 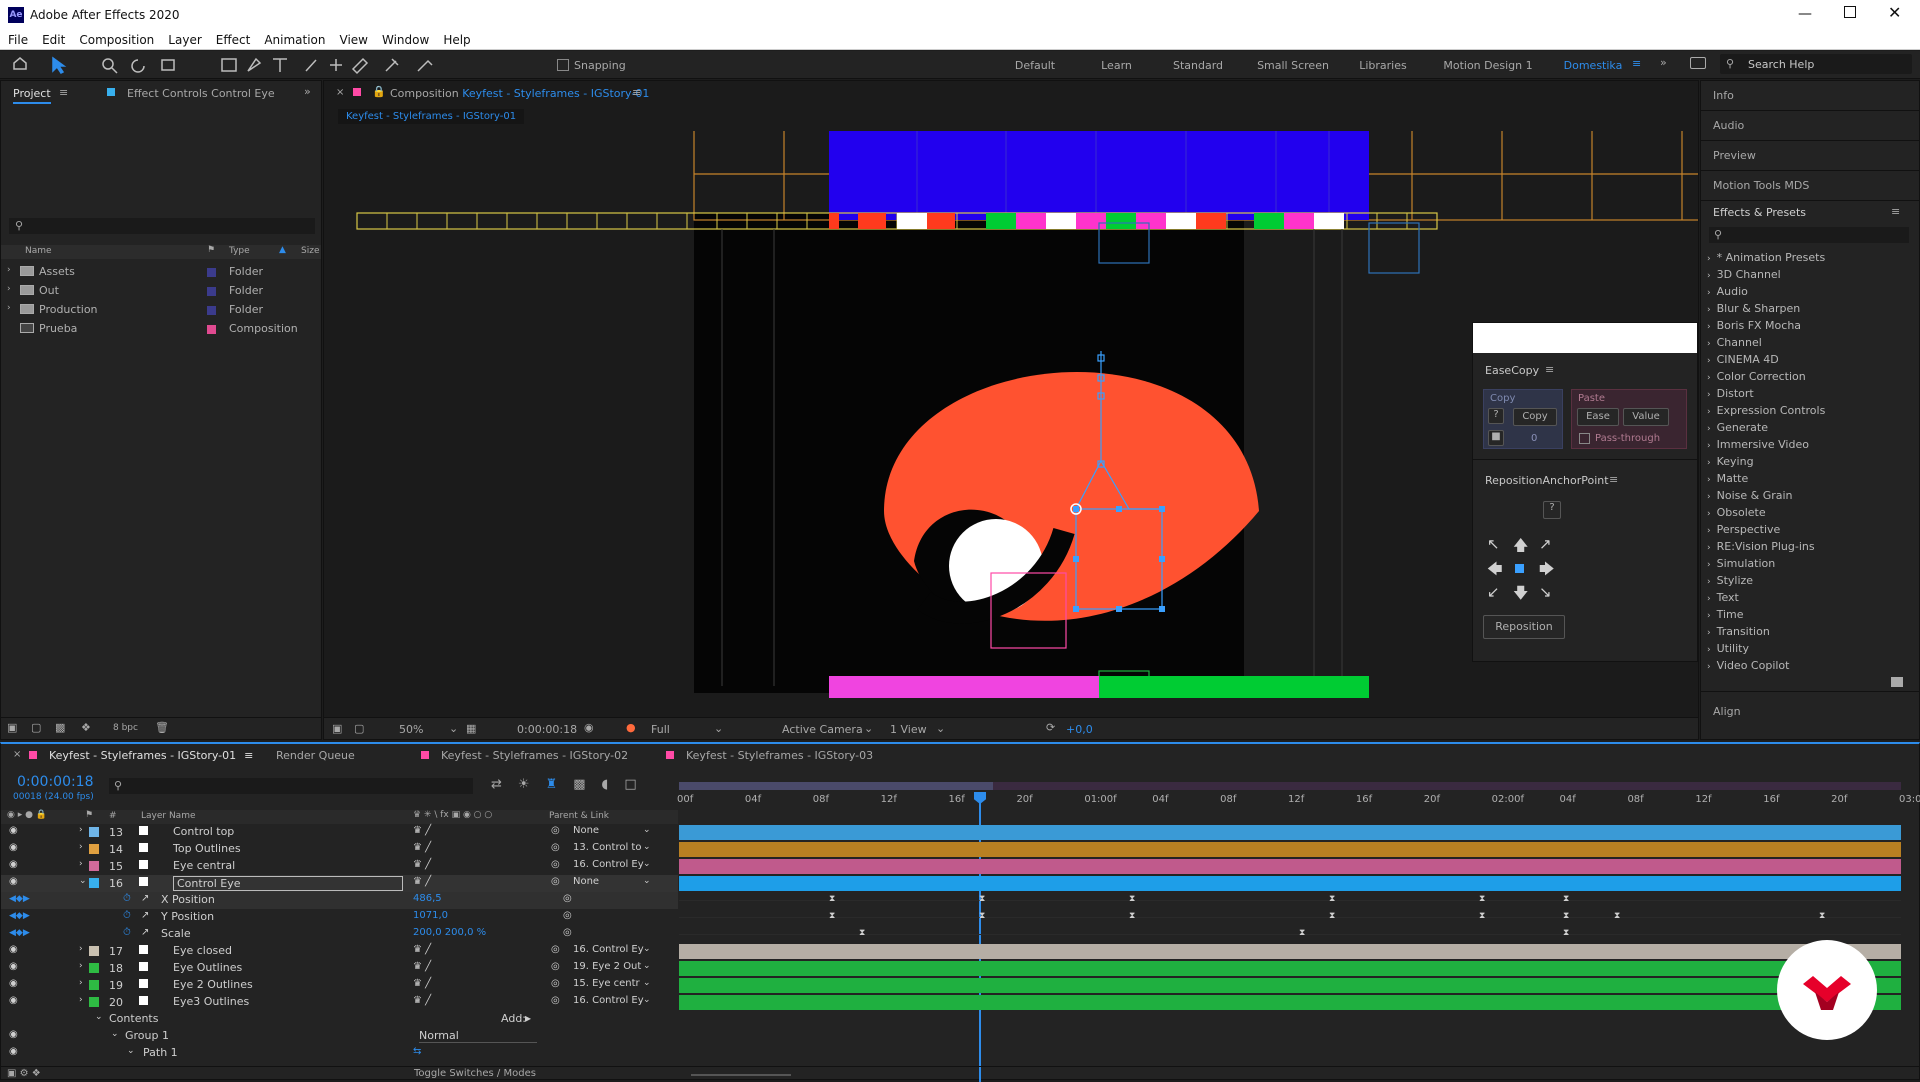 I want to click on effects-category: › Expression Controls, so click(x=1810, y=412).